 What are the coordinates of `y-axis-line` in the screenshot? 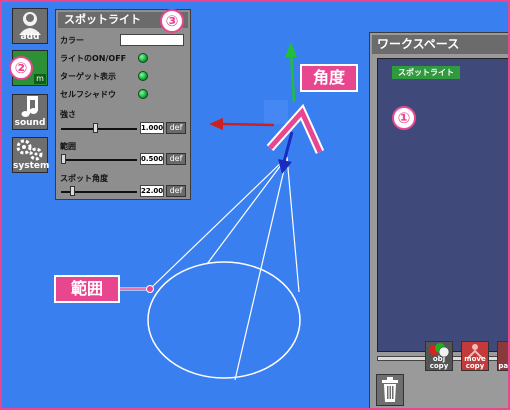 It's located at (292, 77).